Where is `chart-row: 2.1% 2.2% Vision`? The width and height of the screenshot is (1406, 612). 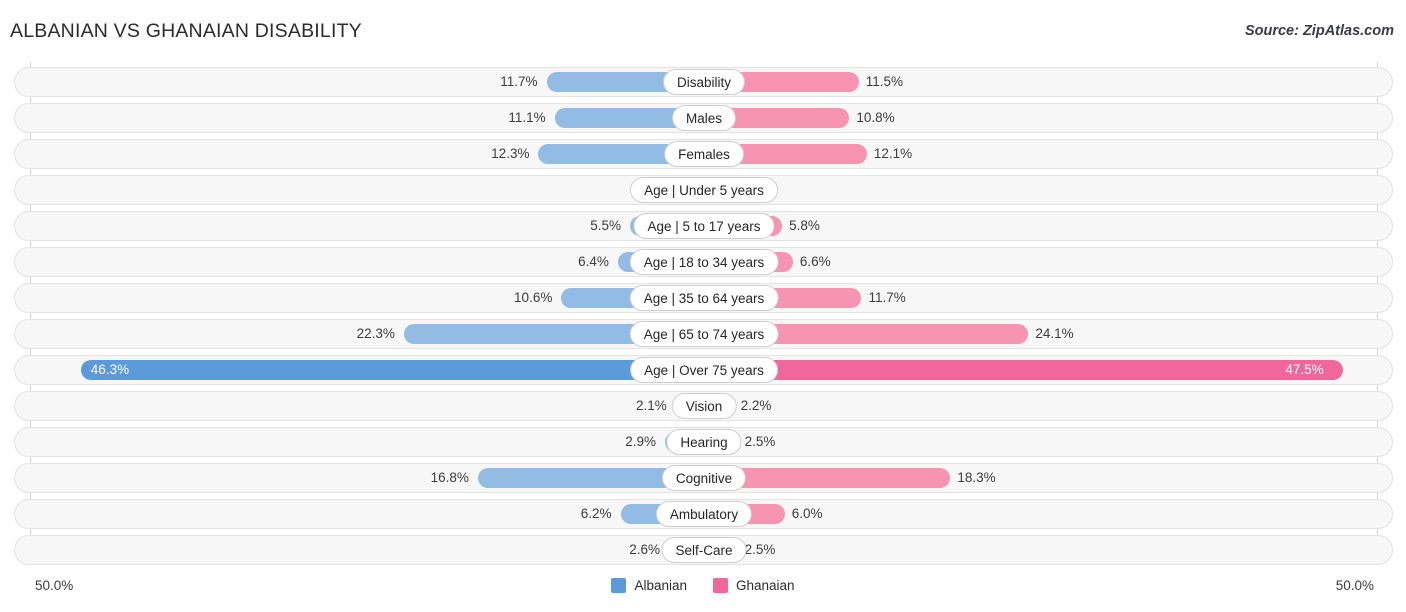 chart-row: 2.1% 2.2% Vision is located at coordinates (703, 406).